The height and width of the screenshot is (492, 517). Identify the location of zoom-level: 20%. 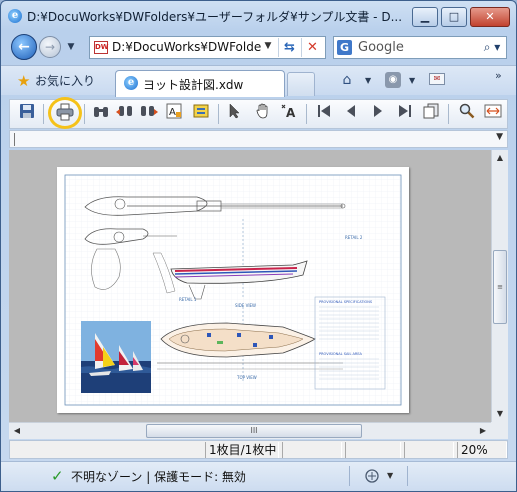
(482, 450).